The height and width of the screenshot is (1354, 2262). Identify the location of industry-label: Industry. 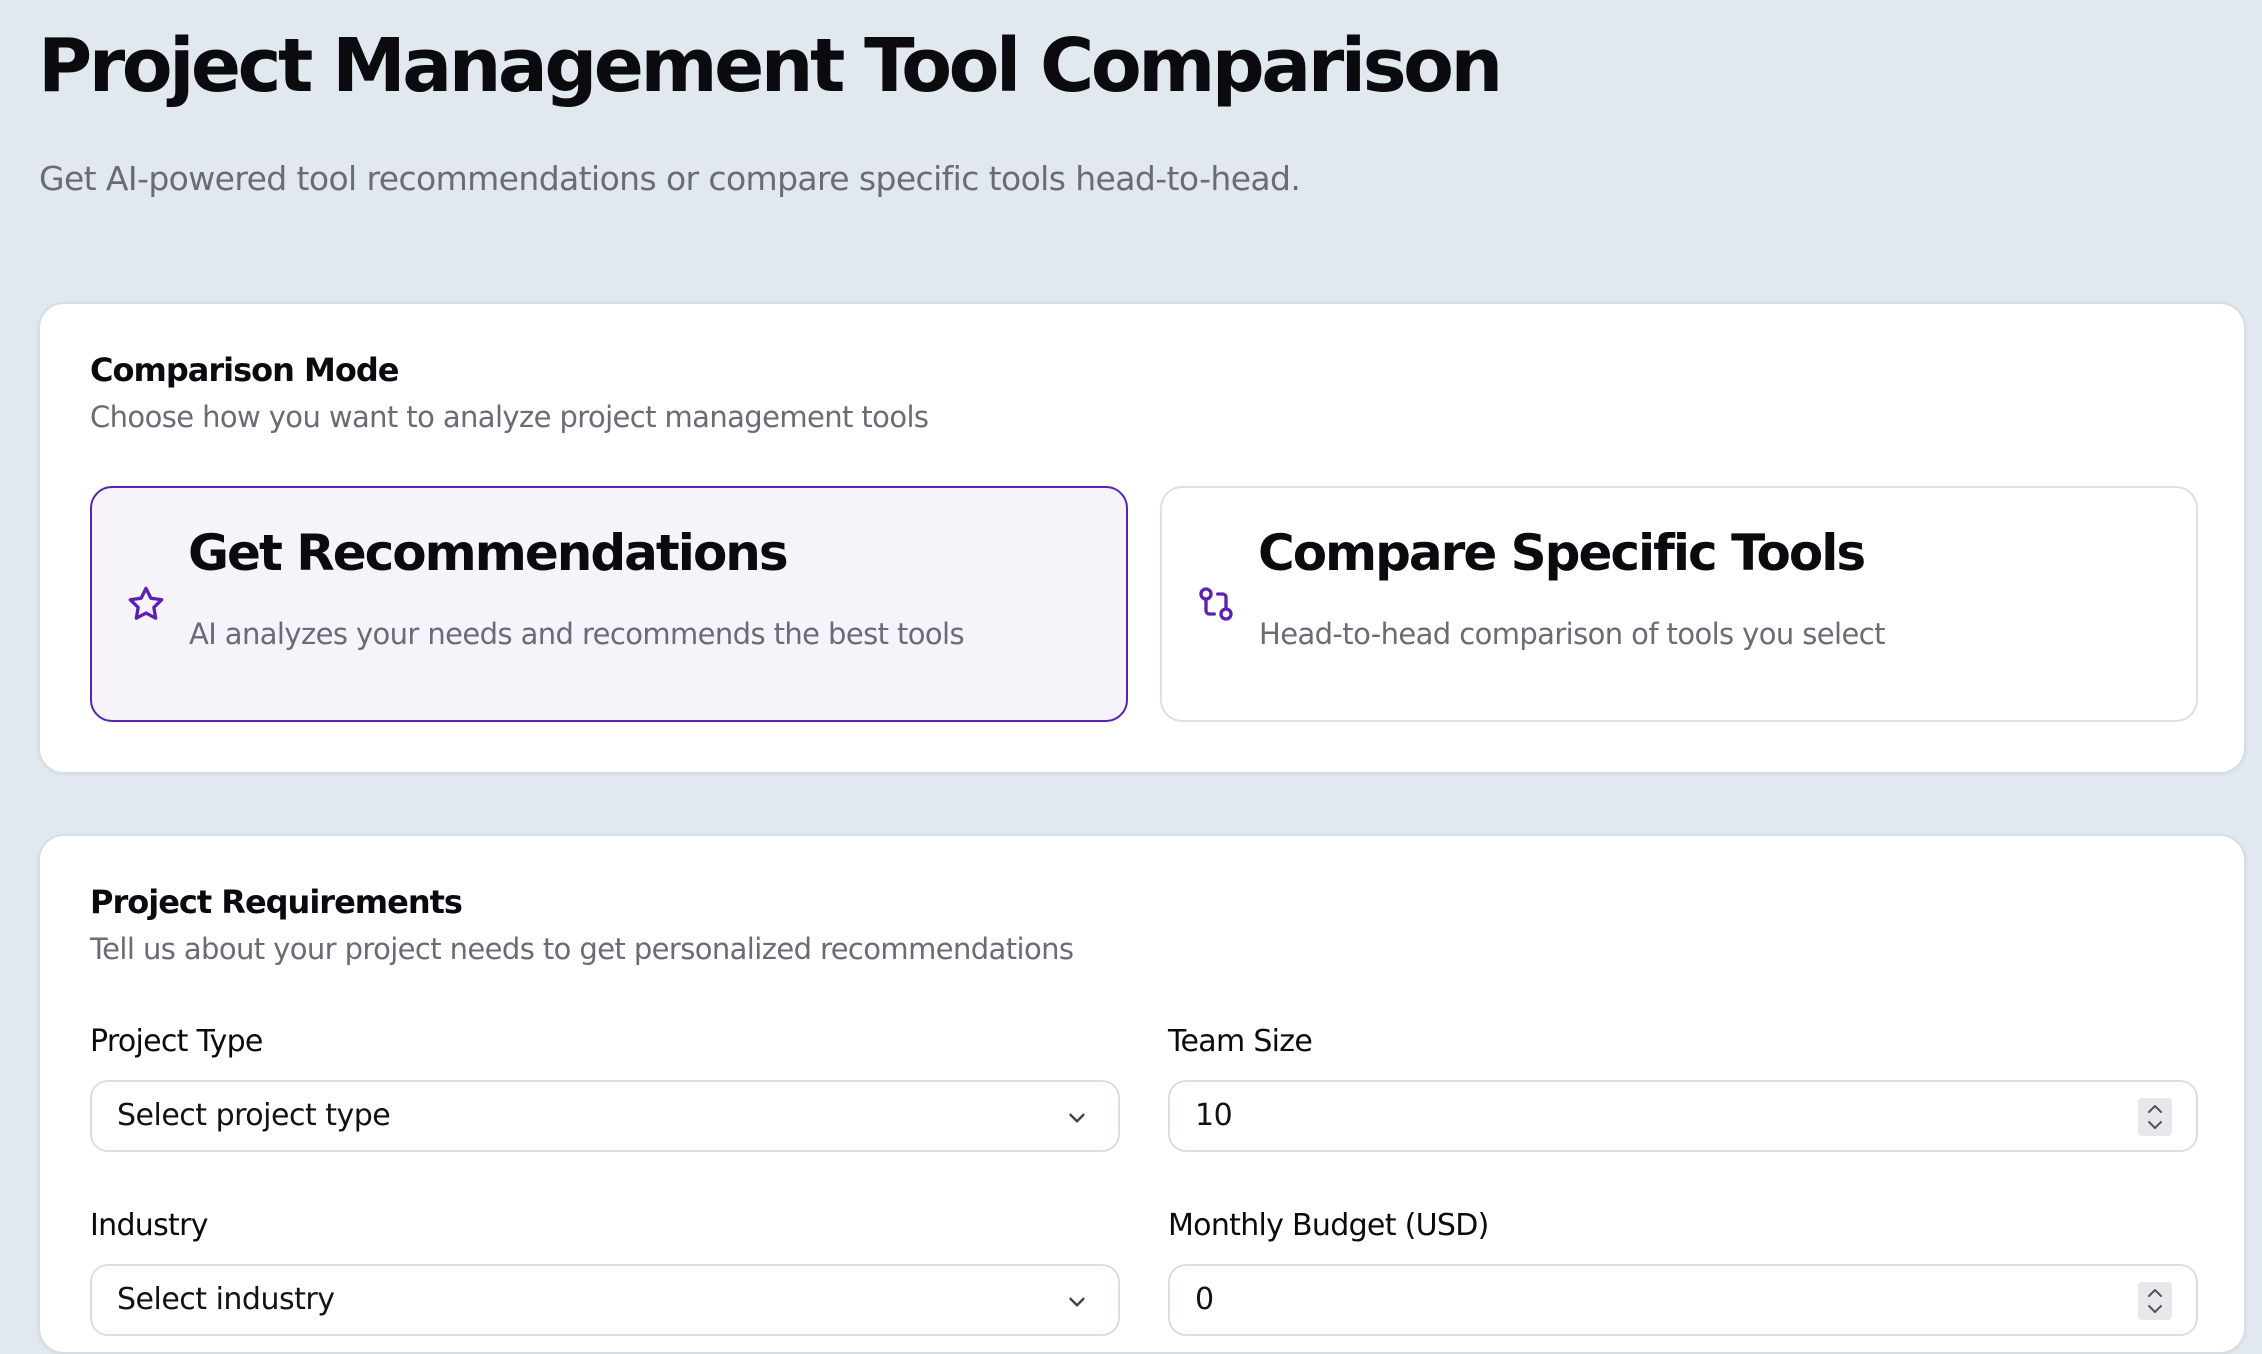
(149, 1225).